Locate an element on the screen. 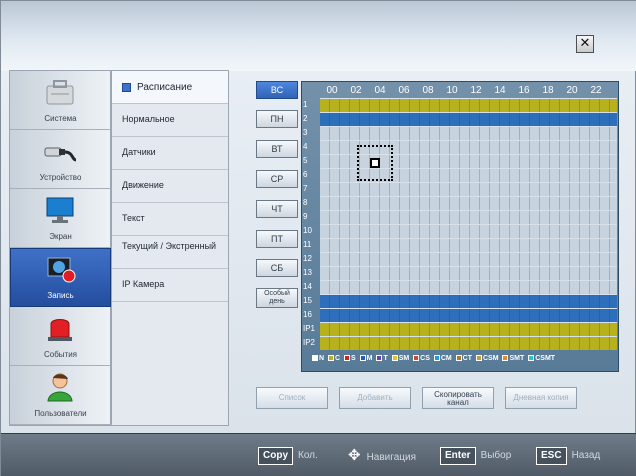 This screenshot has height=476, width=636. submenu-item-ip-camera: IP Камера is located at coordinates (170, 285).